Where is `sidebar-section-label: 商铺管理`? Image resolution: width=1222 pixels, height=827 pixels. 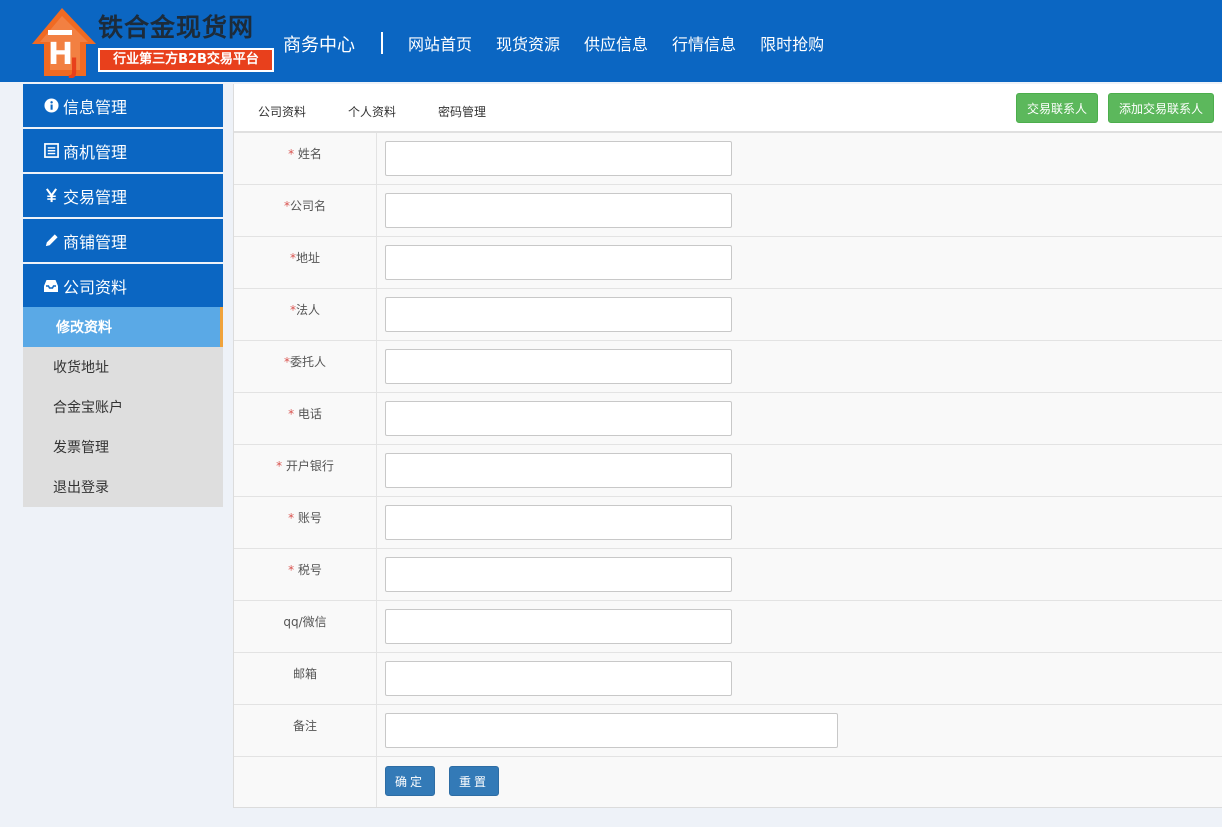 sidebar-section-label: 商铺管理 is located at coordinates (95, 242).